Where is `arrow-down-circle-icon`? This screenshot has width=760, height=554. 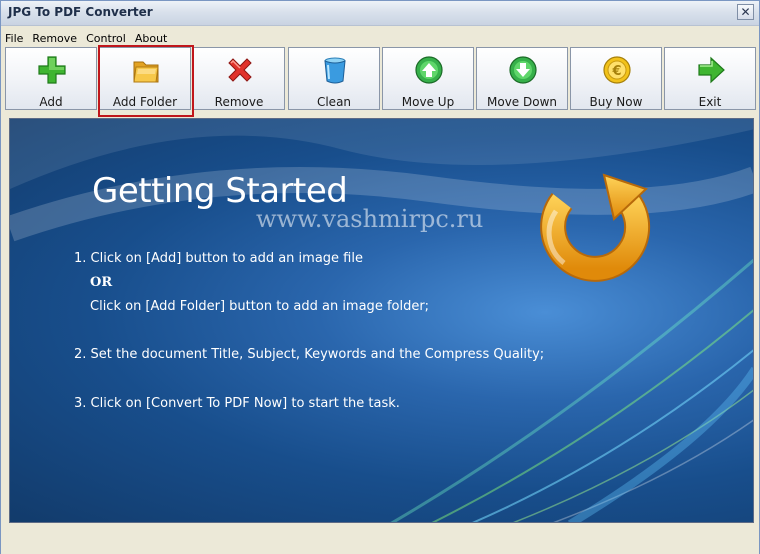
arrow-down-circle-icon is located at coordinates (523, 70).